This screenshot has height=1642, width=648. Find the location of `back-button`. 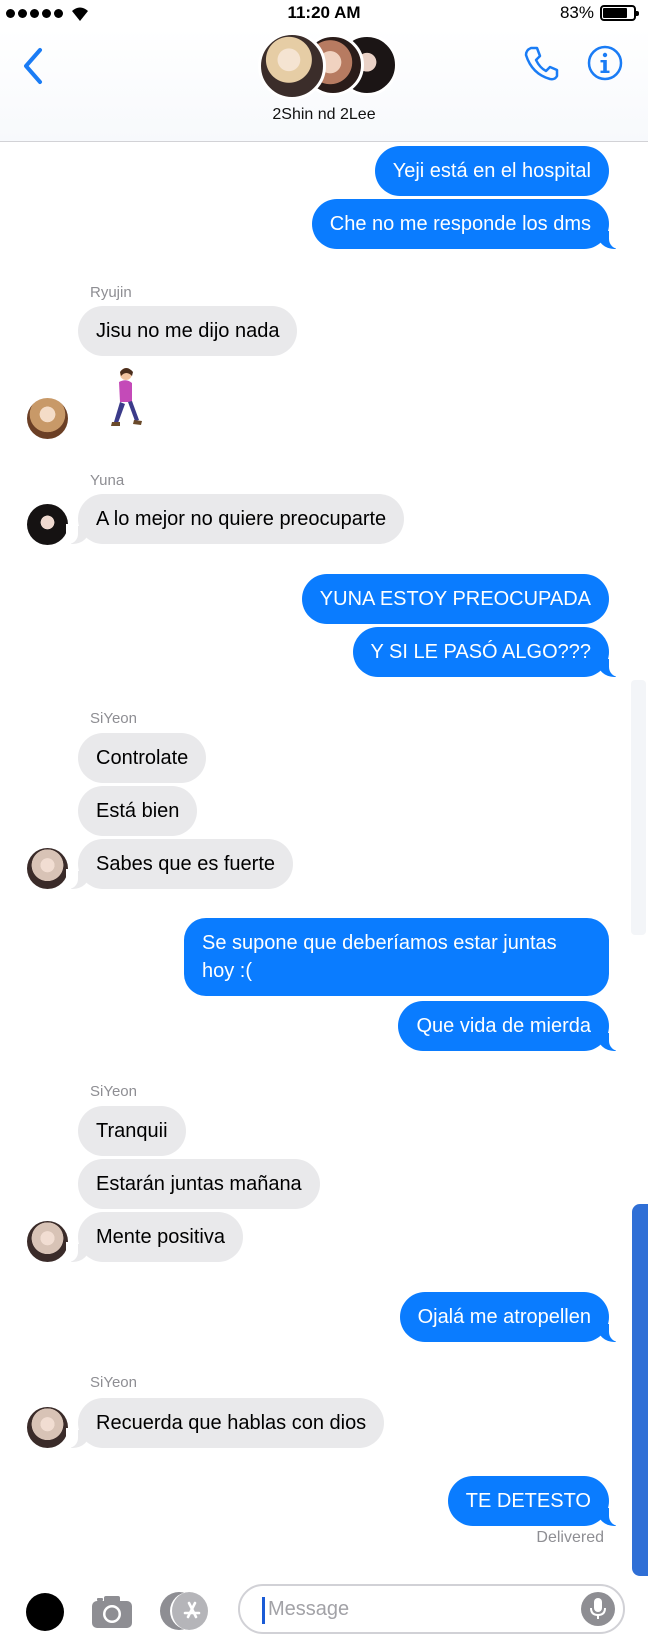

back-button is located at coordinates (33, 66).